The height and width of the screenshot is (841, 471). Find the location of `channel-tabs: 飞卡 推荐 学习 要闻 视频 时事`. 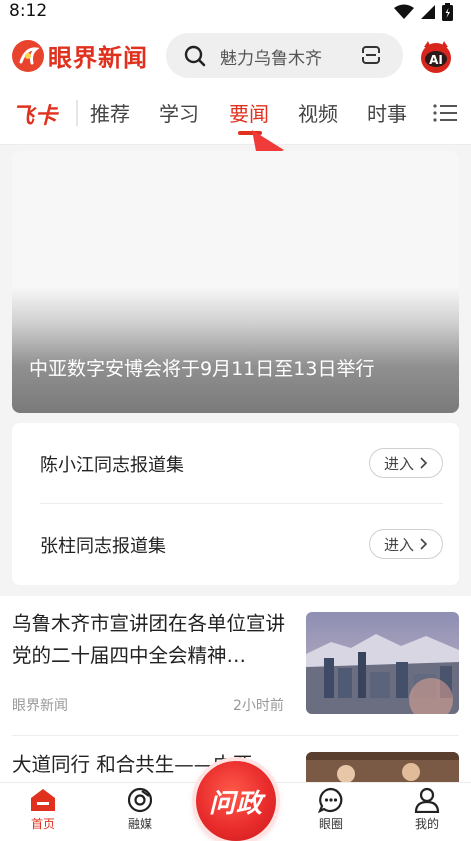

channel-tabs: 飞卡 推荐 学习 要闻 视频 时事 is located at coordinates (235, 116).